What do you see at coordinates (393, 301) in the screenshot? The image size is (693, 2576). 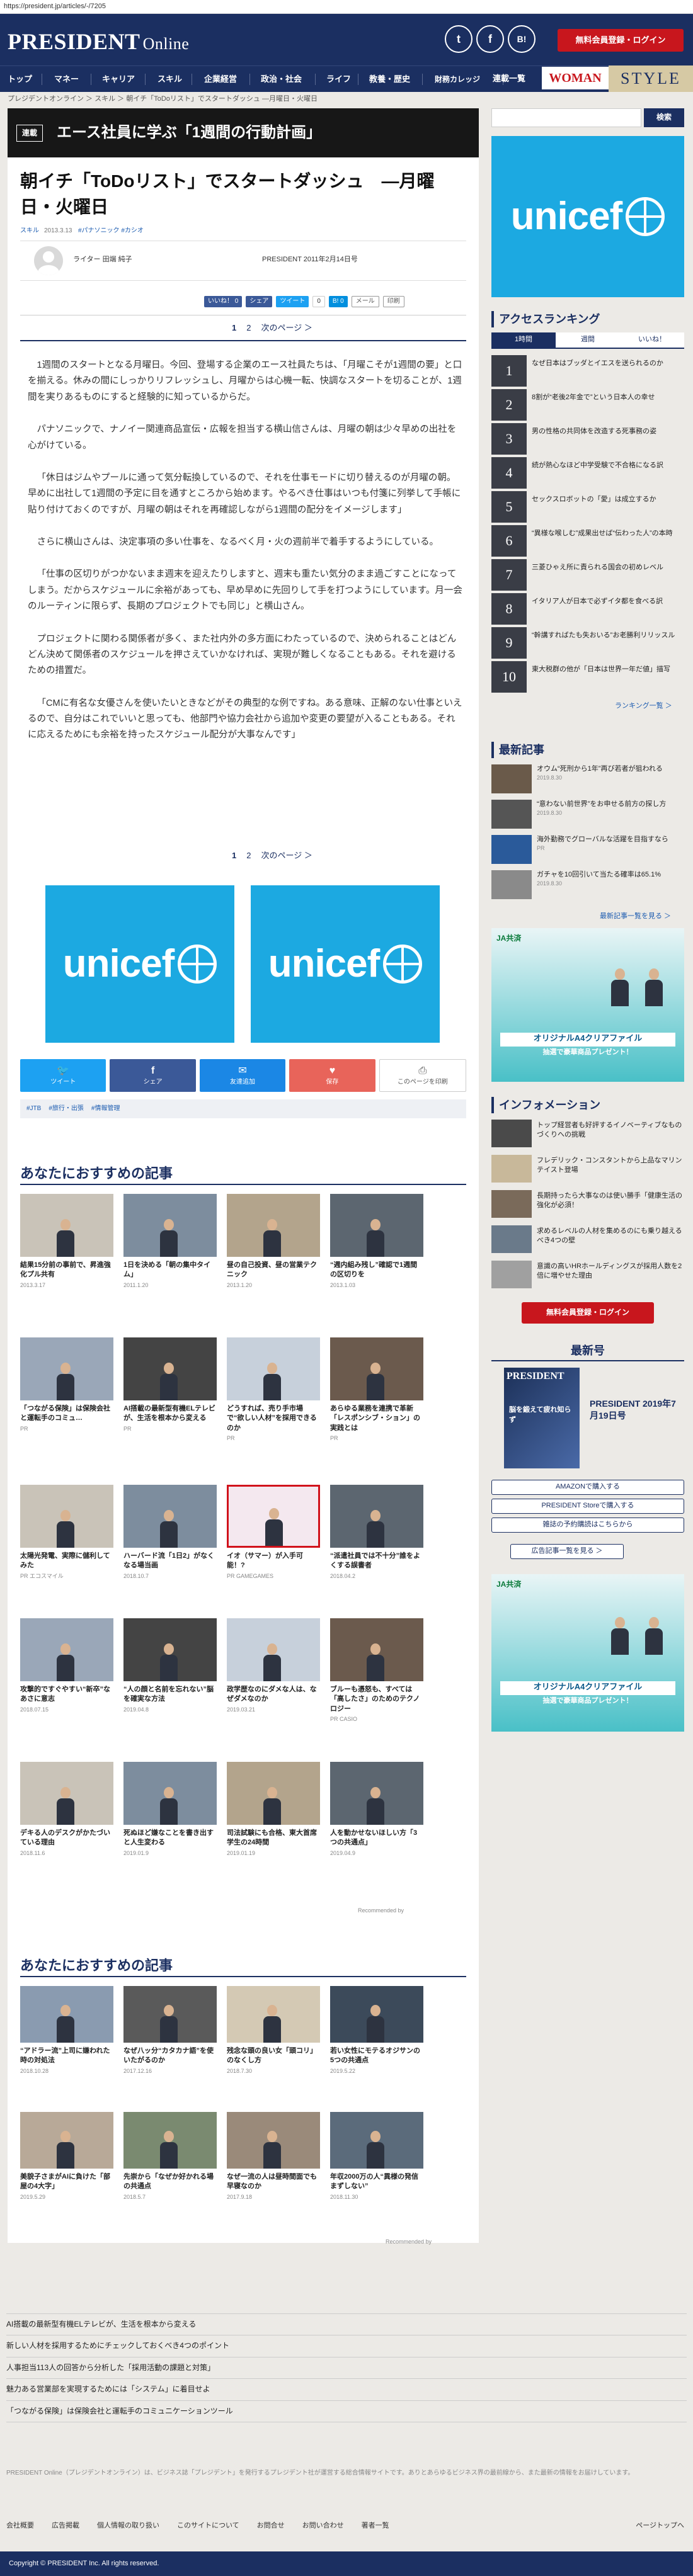 I see `print-button: 印刷` at bounding box center [393, 301].